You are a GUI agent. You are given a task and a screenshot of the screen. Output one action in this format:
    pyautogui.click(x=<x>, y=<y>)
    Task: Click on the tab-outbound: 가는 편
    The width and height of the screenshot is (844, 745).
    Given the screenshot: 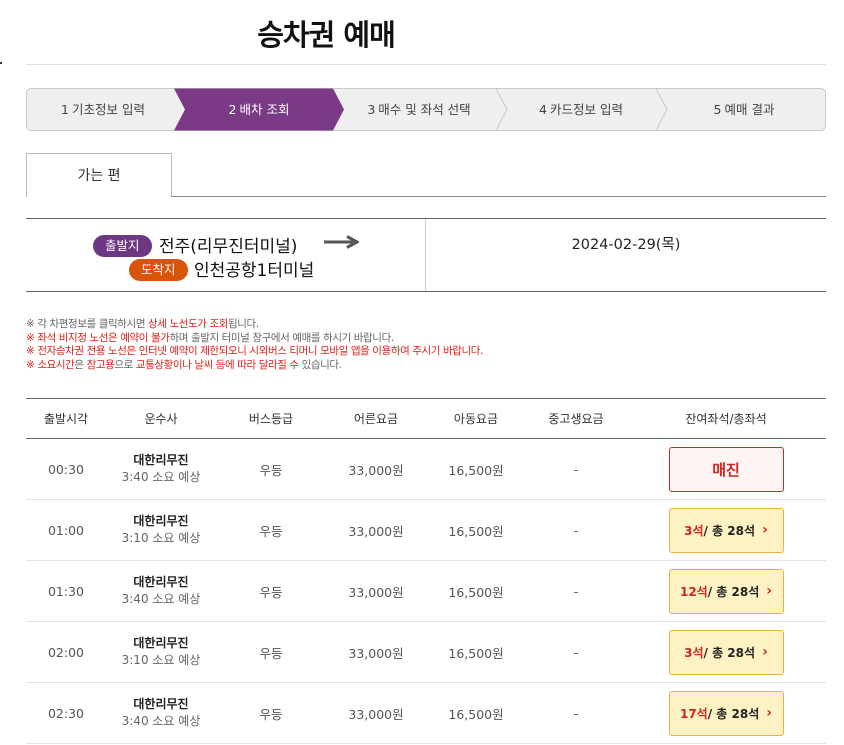 What is the action you would take?
    pyautogui.click(x=99, y=175)
    